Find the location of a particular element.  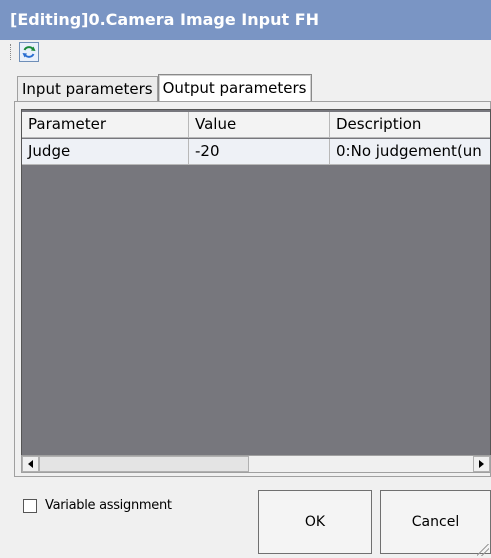

cell-parameter: Judge is located at coordinates (105, 152).